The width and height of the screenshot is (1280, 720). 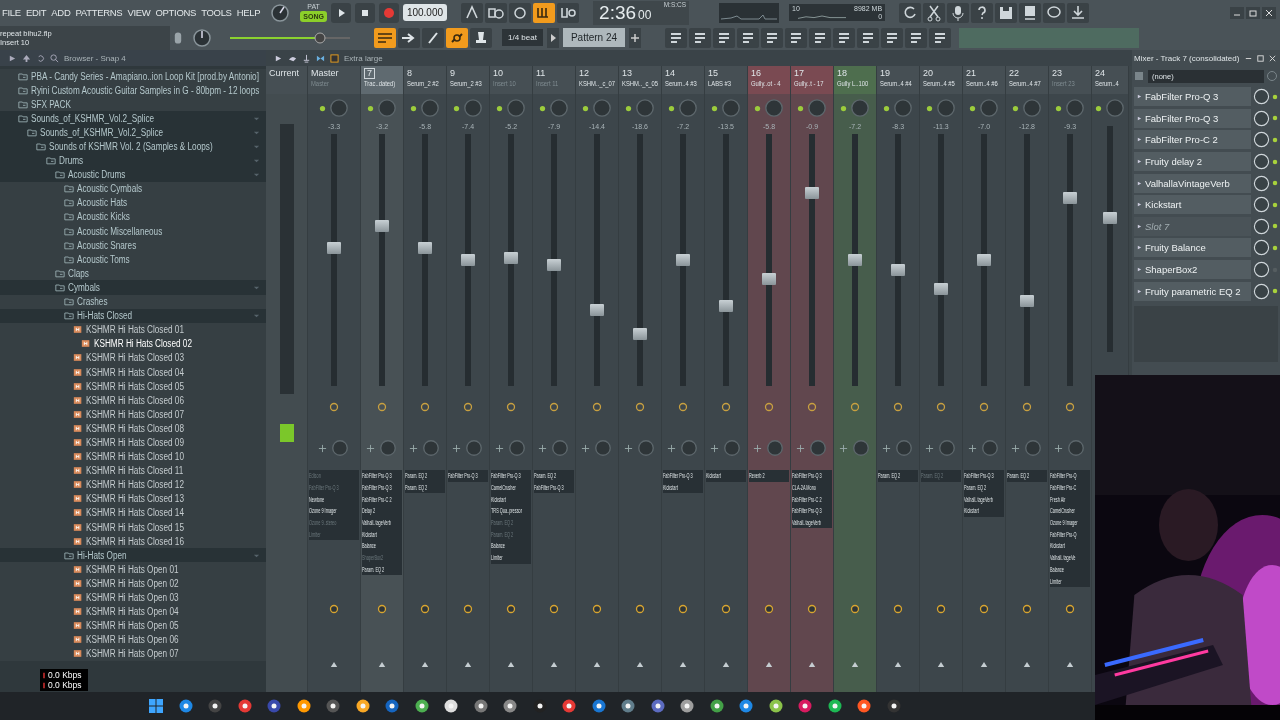 I want to click on effect-slot: ValhallaVintageVerb, so click(x=1192, y=183).